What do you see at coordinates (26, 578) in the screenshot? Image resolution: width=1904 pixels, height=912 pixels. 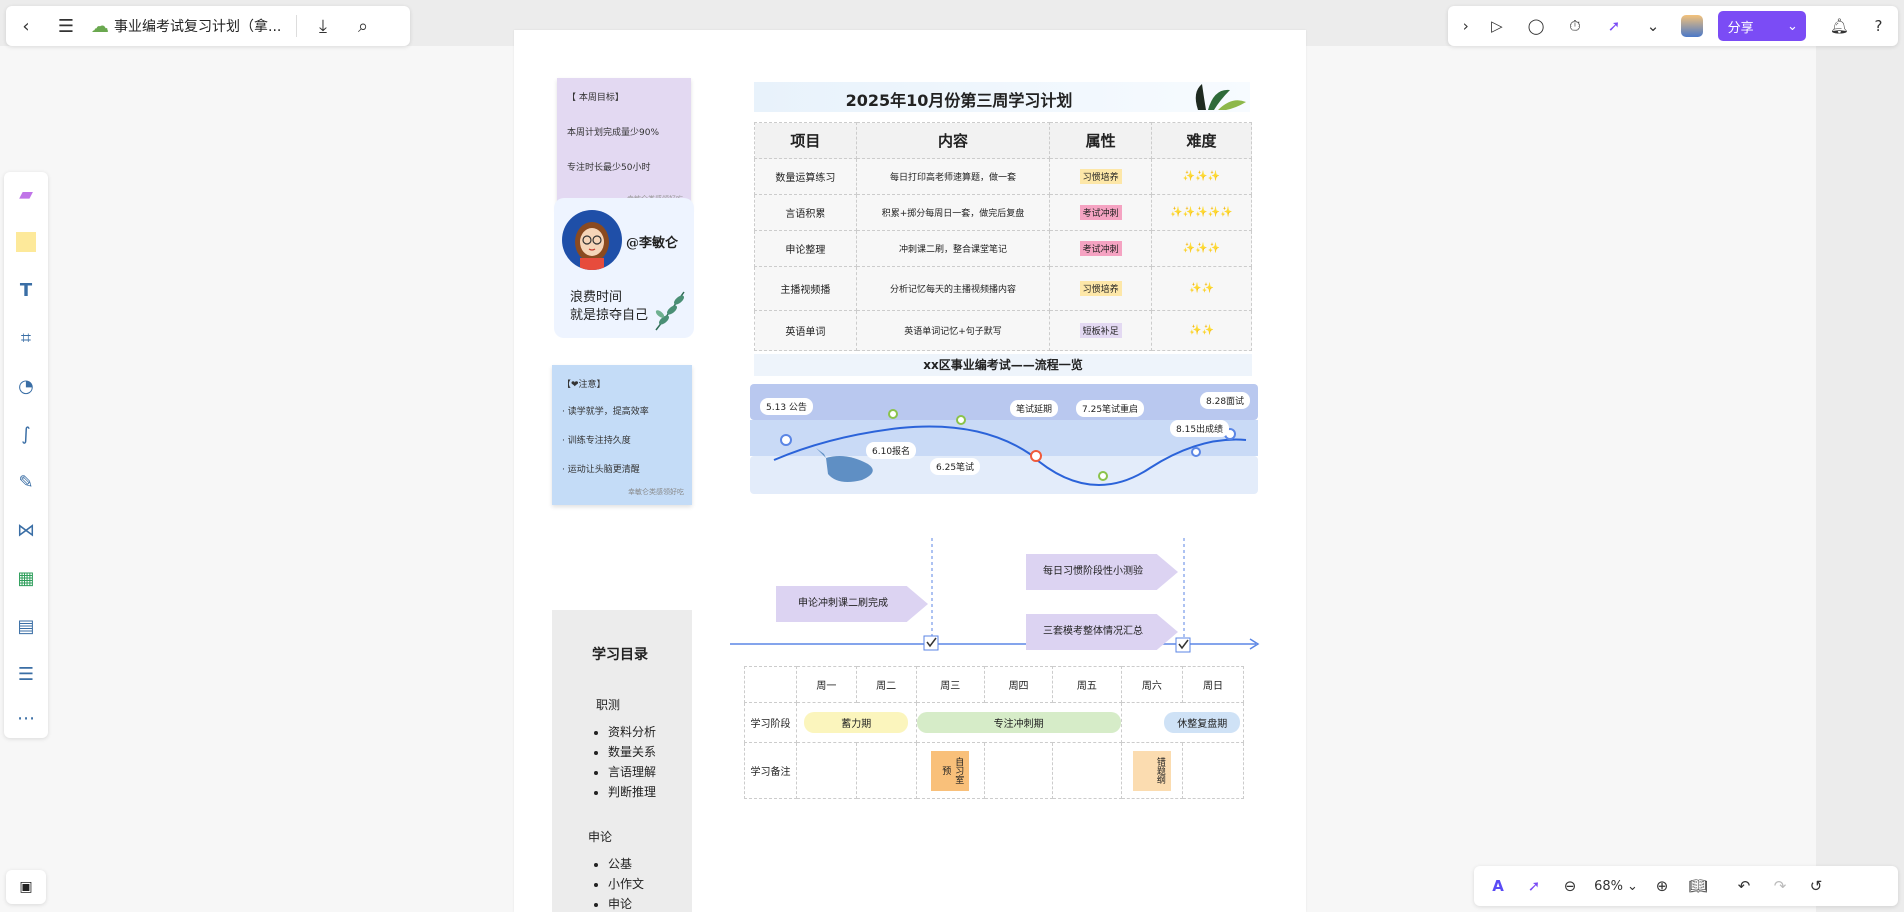 I see `table-tool: ▦` at bounding box center [26, 578].